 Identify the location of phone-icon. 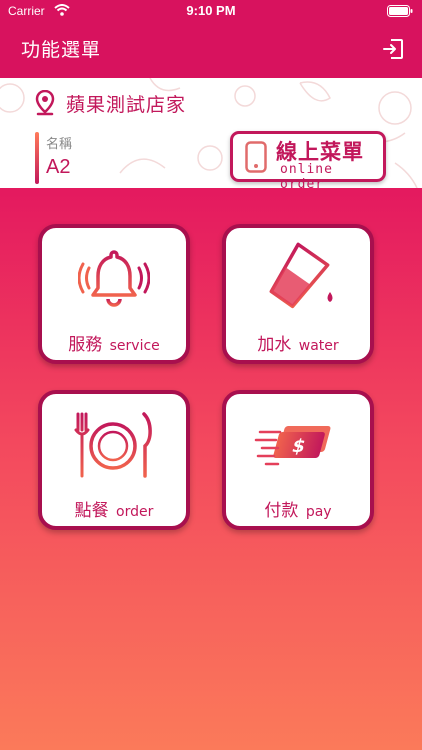
(256, 159).